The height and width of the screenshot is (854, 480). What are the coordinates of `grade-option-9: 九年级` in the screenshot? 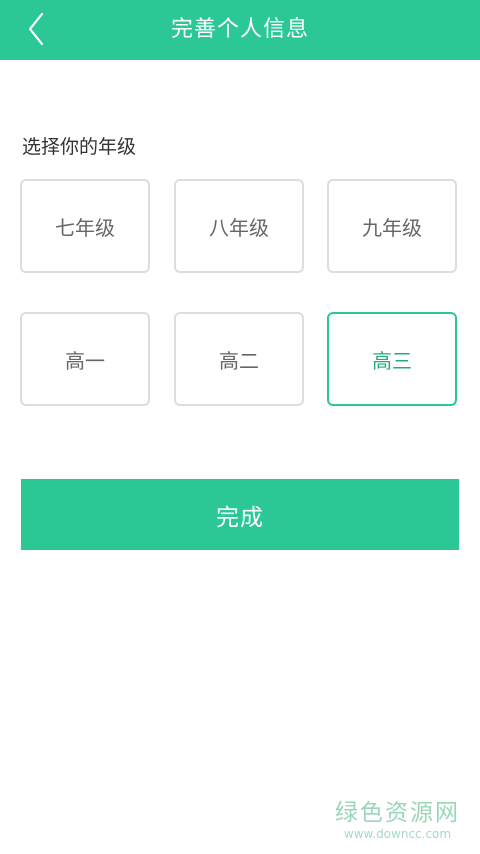 It's located at (392, 226).